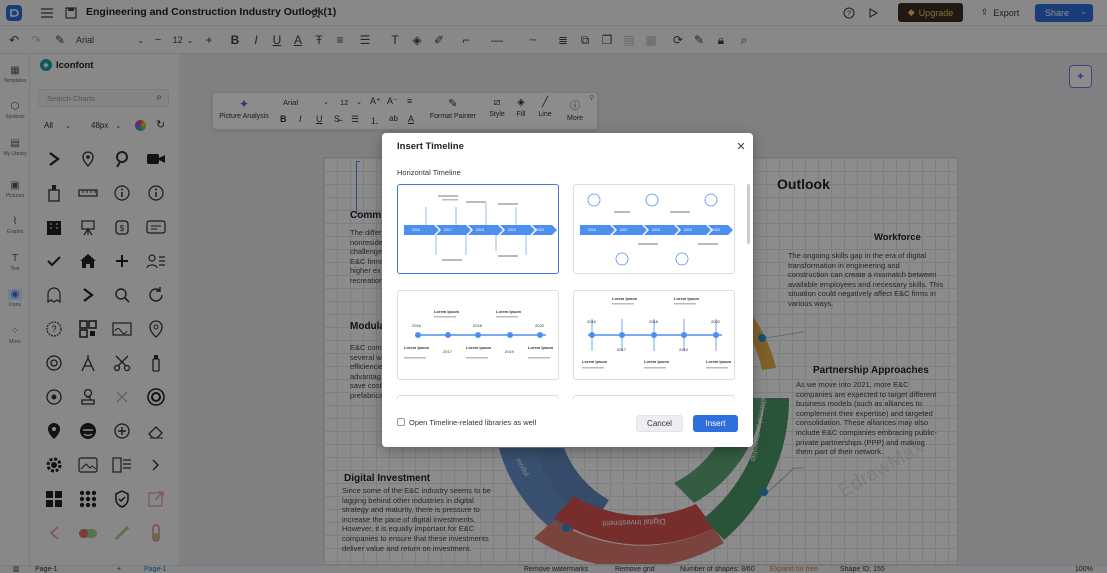  What do you see at coordinates (430, 146) in the screenshot?
I see `dialog-title: Insert Timeline` at bounding box center [430, 146].